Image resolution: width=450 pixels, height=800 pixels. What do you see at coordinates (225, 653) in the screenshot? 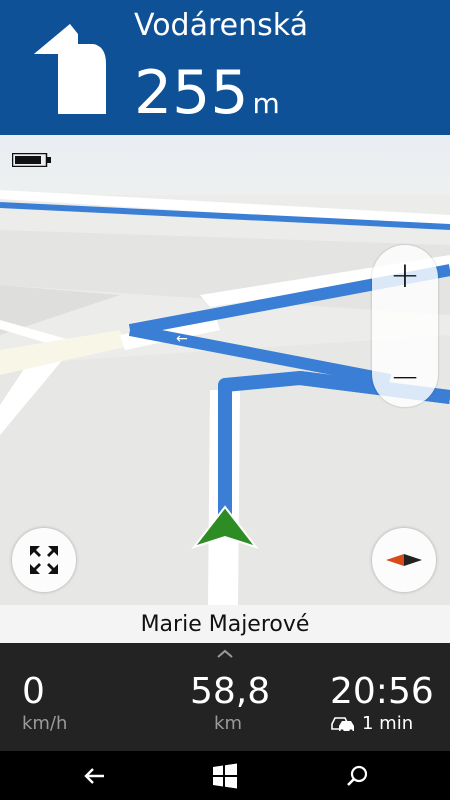
I see `chevron-up-icon` at bounding box center [225, 653].